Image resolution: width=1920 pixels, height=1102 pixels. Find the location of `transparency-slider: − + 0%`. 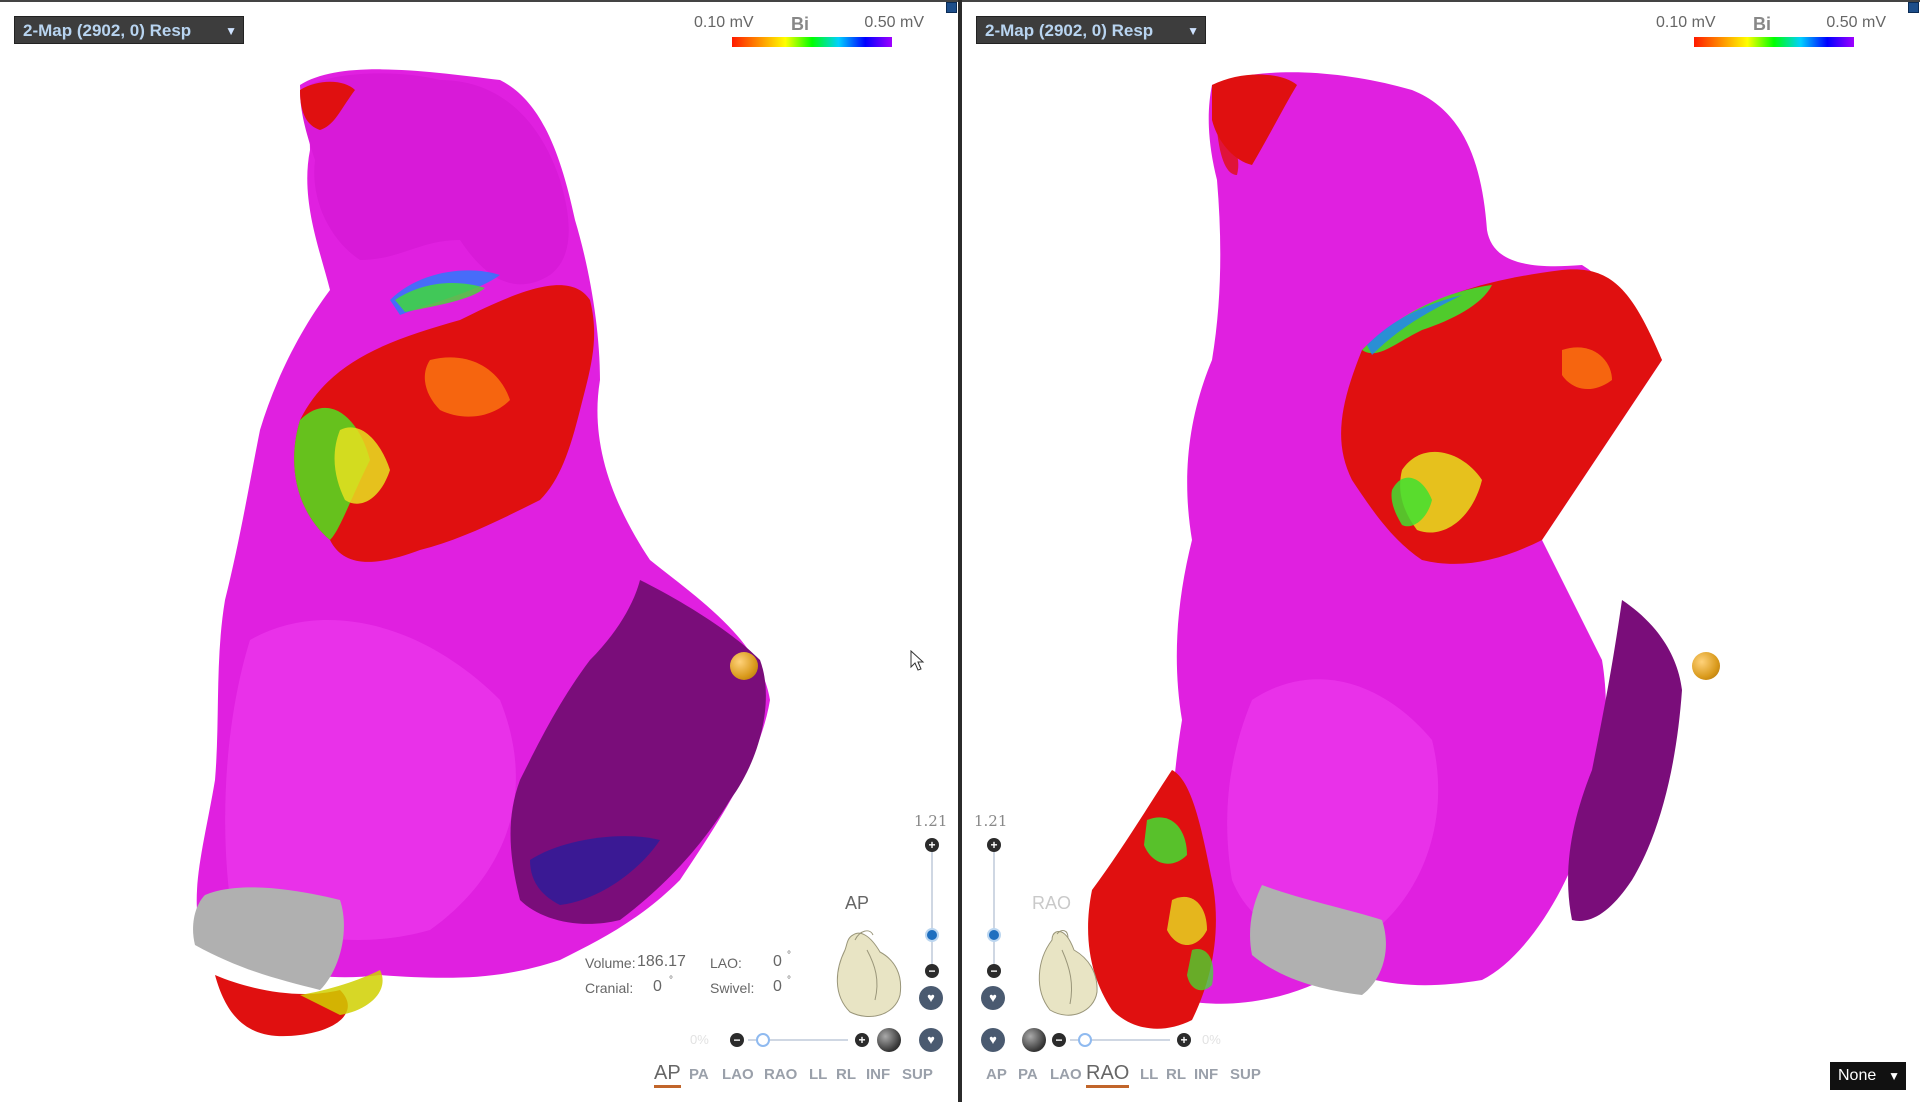

transparency-slider: − + 0% is located at coordinates (1142, 1040).